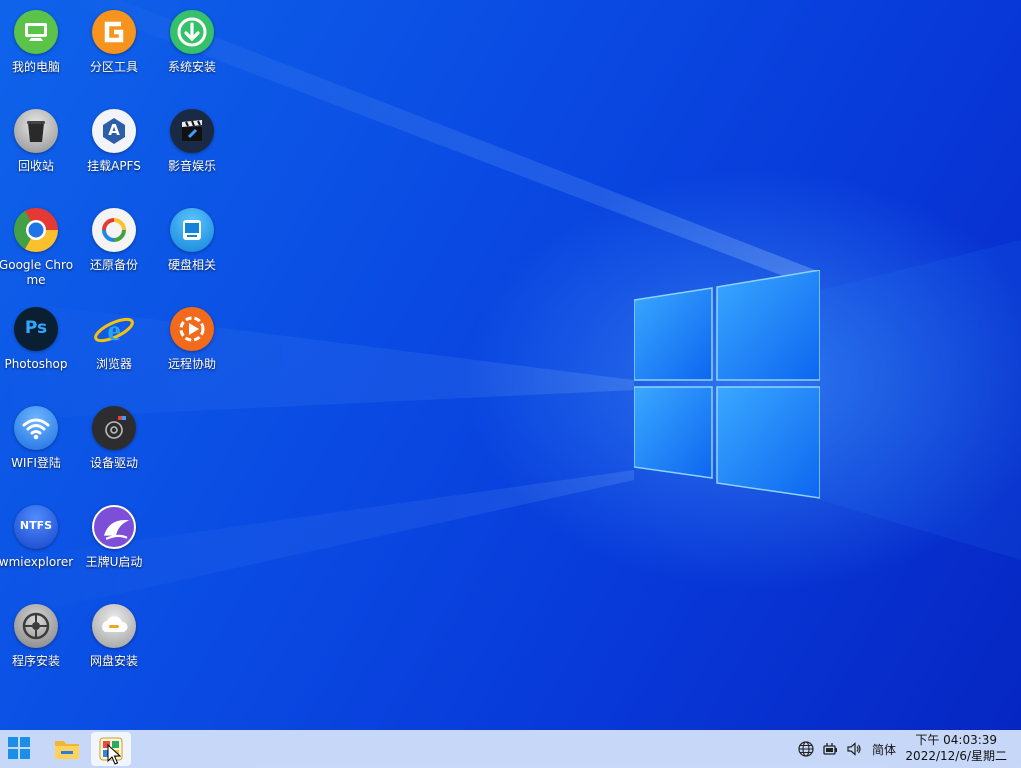  I want to click on desktop-icon-label: Google Chrome, so click(37, 272).